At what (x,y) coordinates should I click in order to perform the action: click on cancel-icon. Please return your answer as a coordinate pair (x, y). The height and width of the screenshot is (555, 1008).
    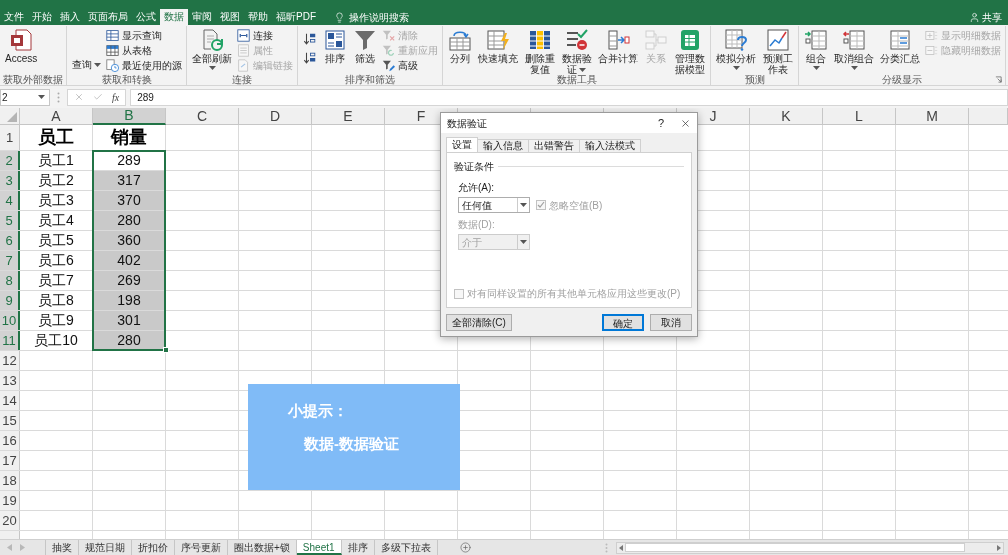
    Looking at the image, I should click on (79, 97).